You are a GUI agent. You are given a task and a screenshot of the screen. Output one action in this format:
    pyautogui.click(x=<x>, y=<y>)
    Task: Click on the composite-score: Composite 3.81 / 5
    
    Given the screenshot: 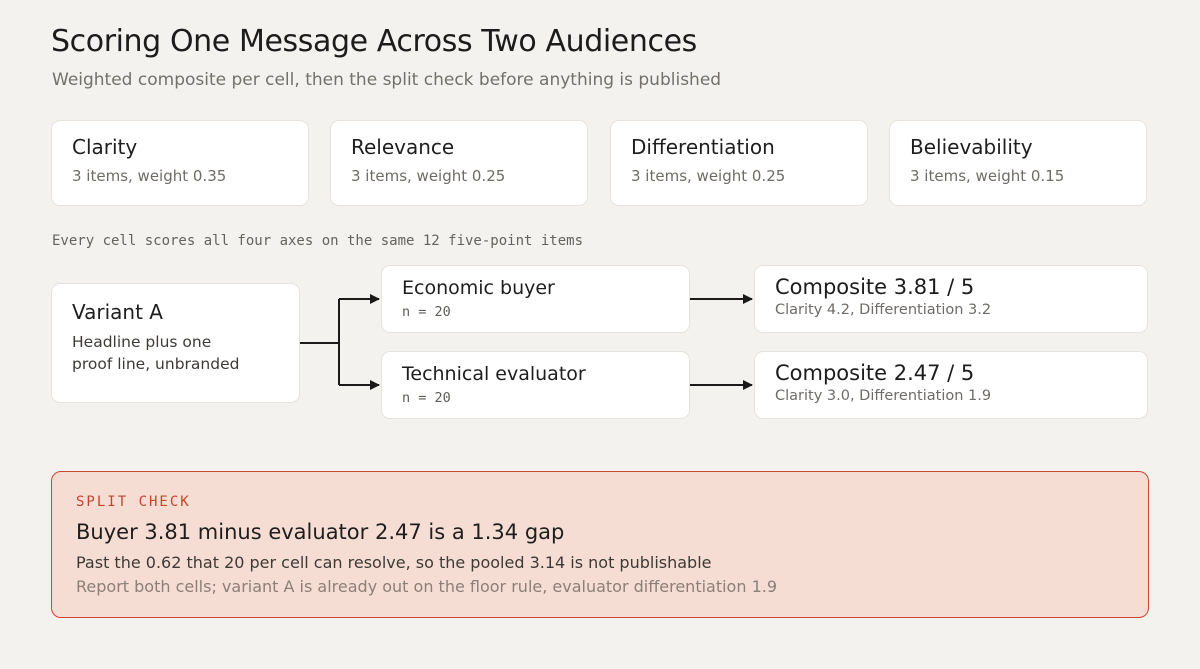 What is the action you would take?
    pyautogui.click(x=875, y=287)
    